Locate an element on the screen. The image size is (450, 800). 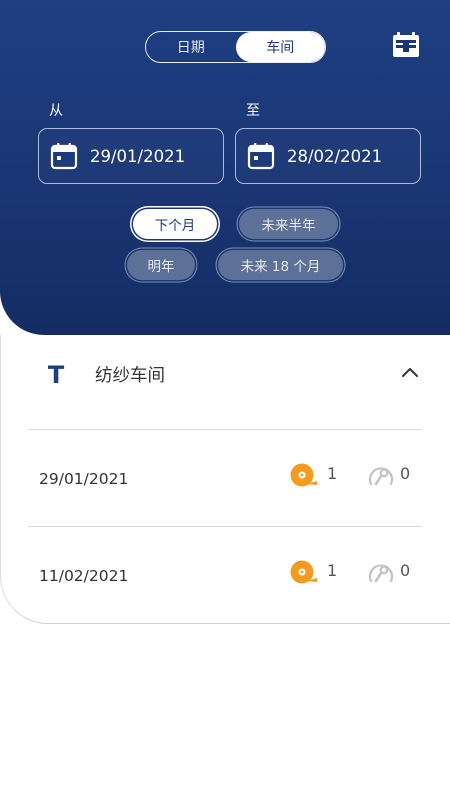
to-date-field: 28/02/2021 is located at coordinates (328, 156).